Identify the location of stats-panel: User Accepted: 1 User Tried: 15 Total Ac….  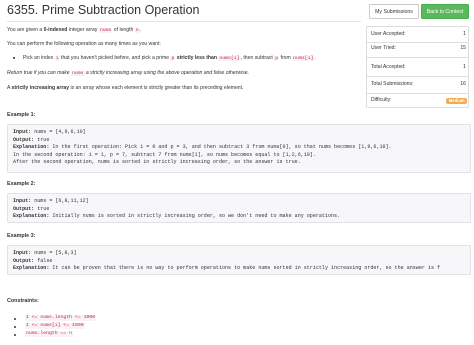
(417, 67).